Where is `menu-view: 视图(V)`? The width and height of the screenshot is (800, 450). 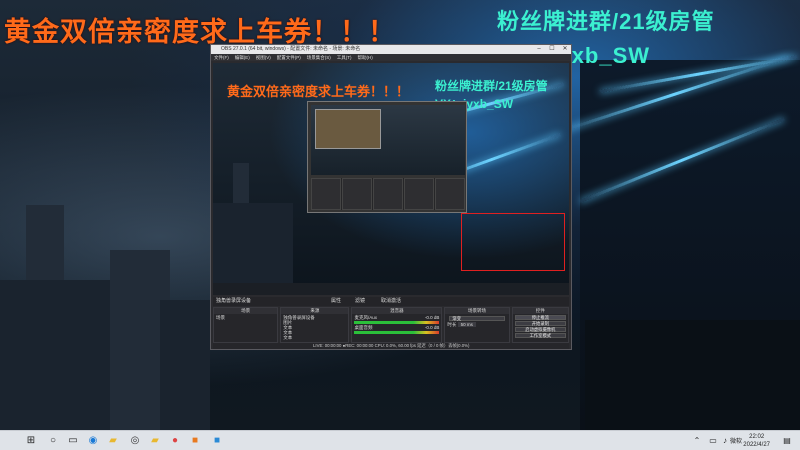
menu-view: 视图(V) is located at coordinates (263, 57).